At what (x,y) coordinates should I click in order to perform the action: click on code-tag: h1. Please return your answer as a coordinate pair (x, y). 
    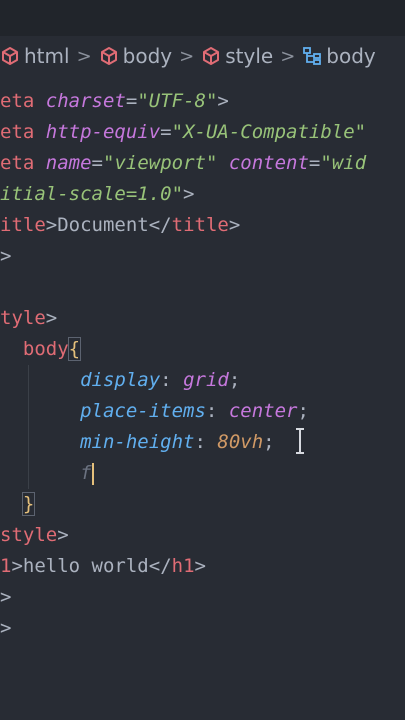
    Looking at the image, I should click on (183, 566).